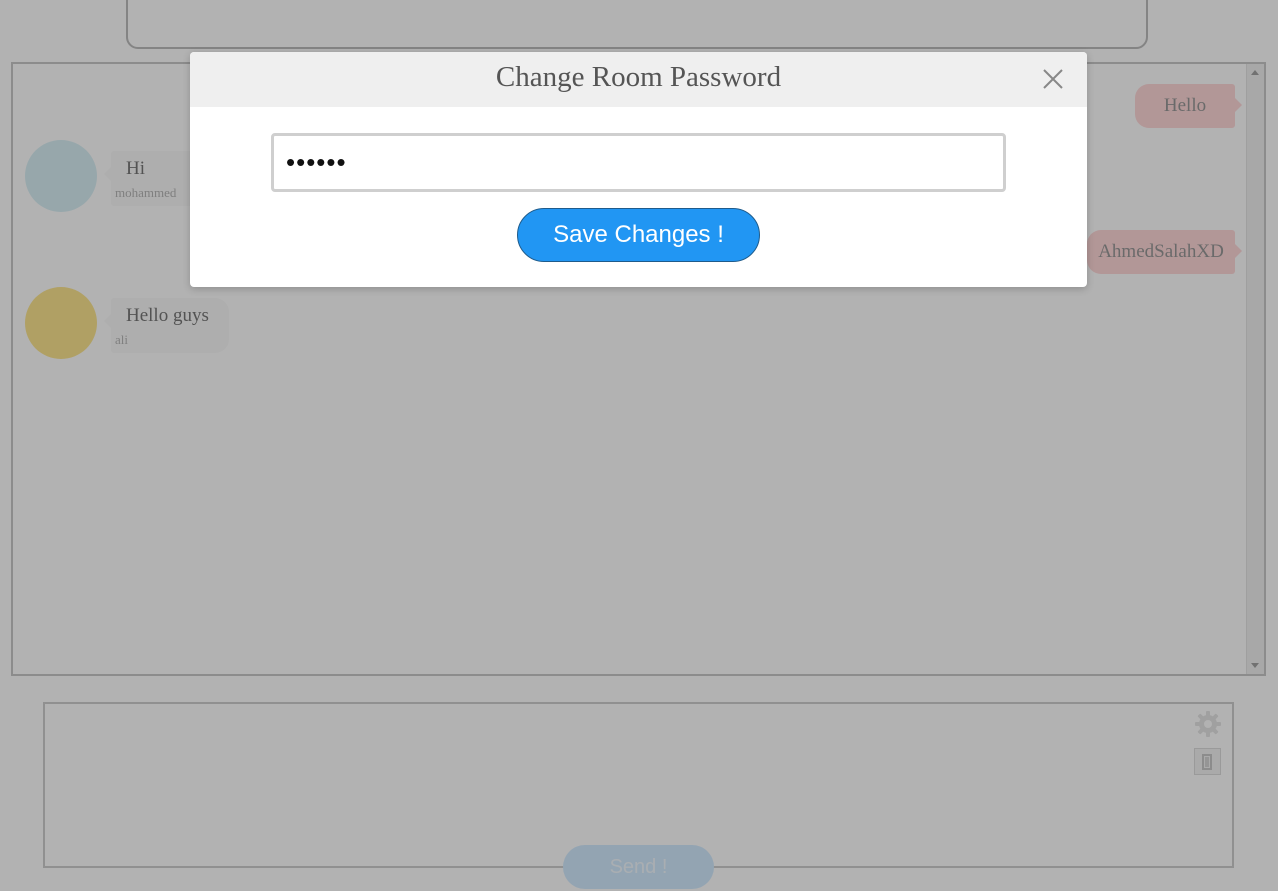  What do you see at coordinates (638, 162) in the screenshot?
I see `password-input` at bounding box center [638, 162].